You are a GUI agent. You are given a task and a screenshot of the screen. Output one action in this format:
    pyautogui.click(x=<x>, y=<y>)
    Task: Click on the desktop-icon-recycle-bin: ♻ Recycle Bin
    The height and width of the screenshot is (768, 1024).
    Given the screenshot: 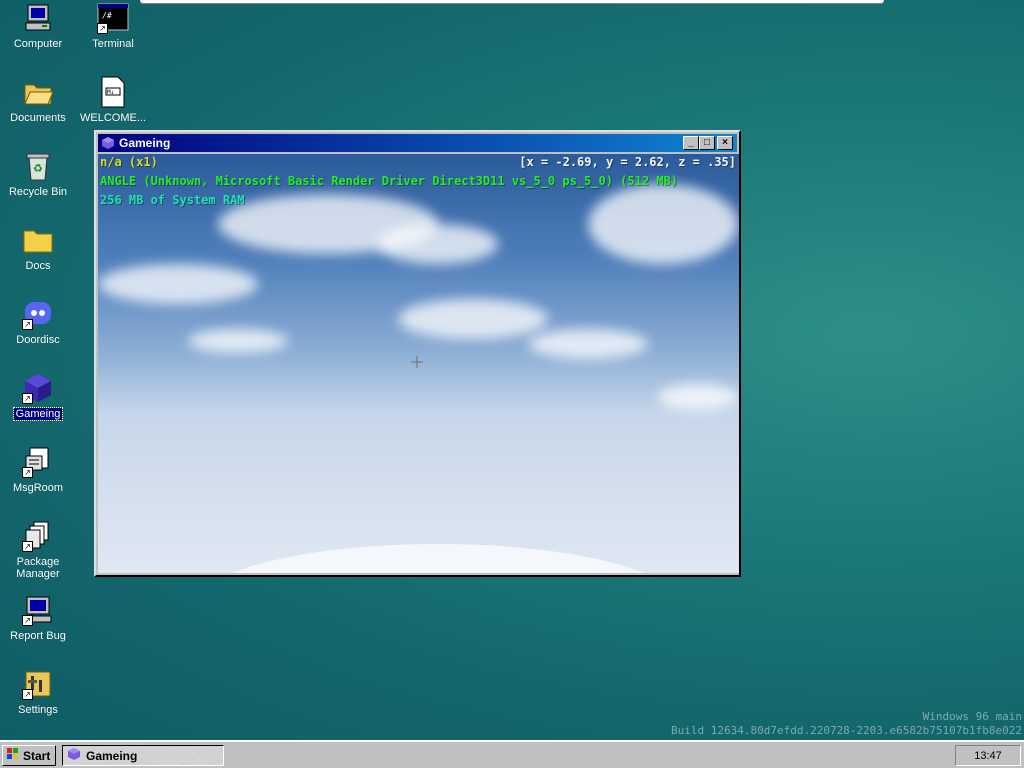 What is the action you would take?
    pyautogui.click(x=38, y=174)
    